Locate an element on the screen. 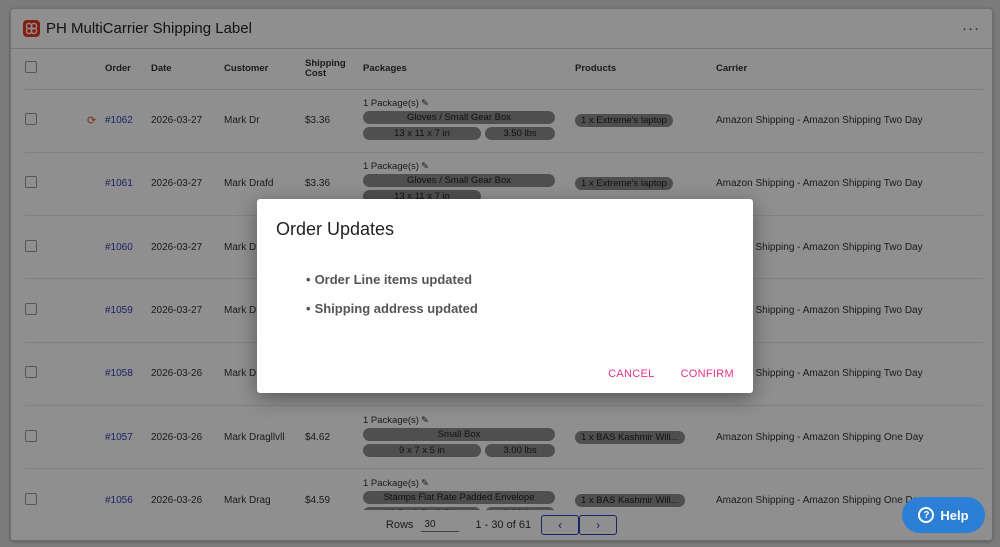 The image size is (1000, 547). dialog-title: Order Updates is located at coordinates (335, 229).